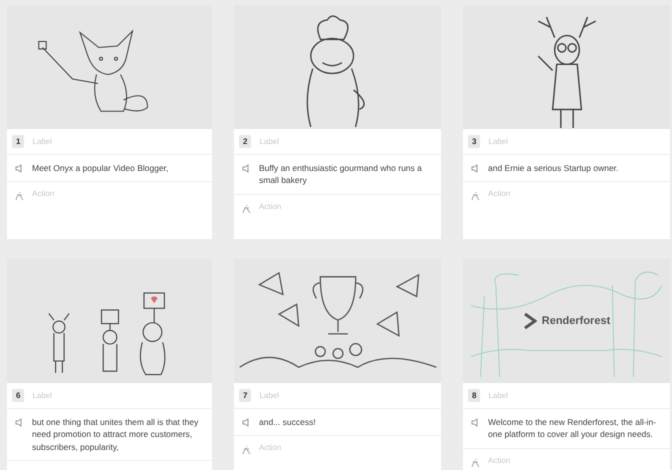  What do you see at coordinates (553, 168) in the screenshot?
I see `narration-text: and Ernie a serious Startup owner.` at bounding box center [553, 168].